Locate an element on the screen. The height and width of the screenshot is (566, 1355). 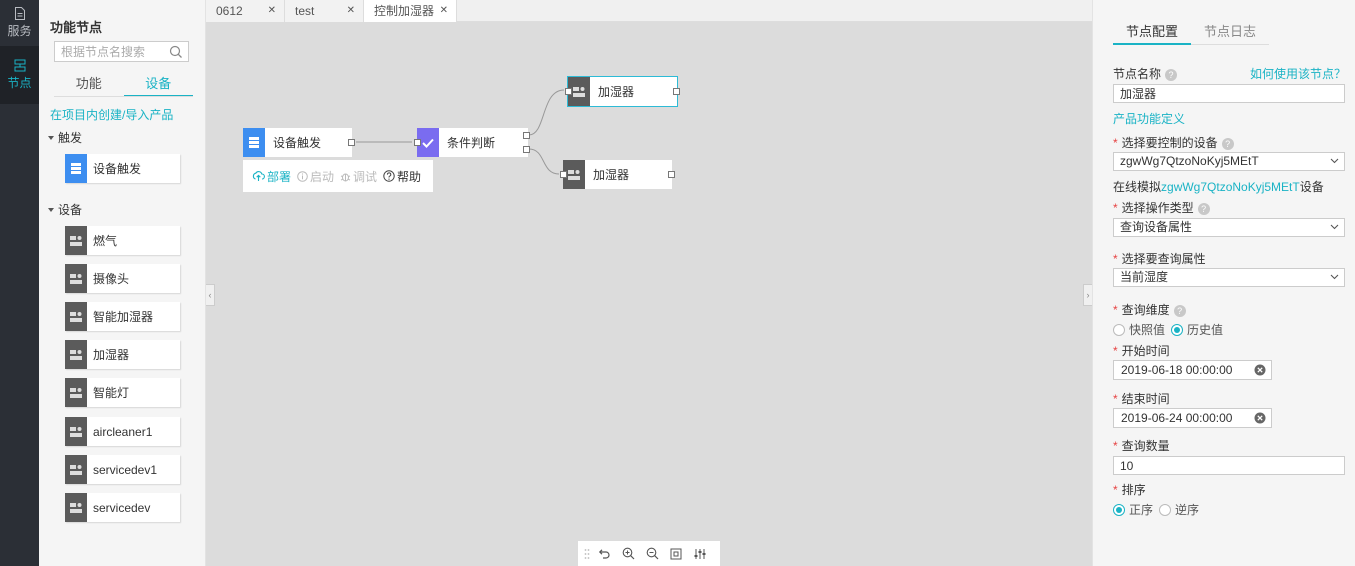
sliders-icon is located at coordinates (700, 553).